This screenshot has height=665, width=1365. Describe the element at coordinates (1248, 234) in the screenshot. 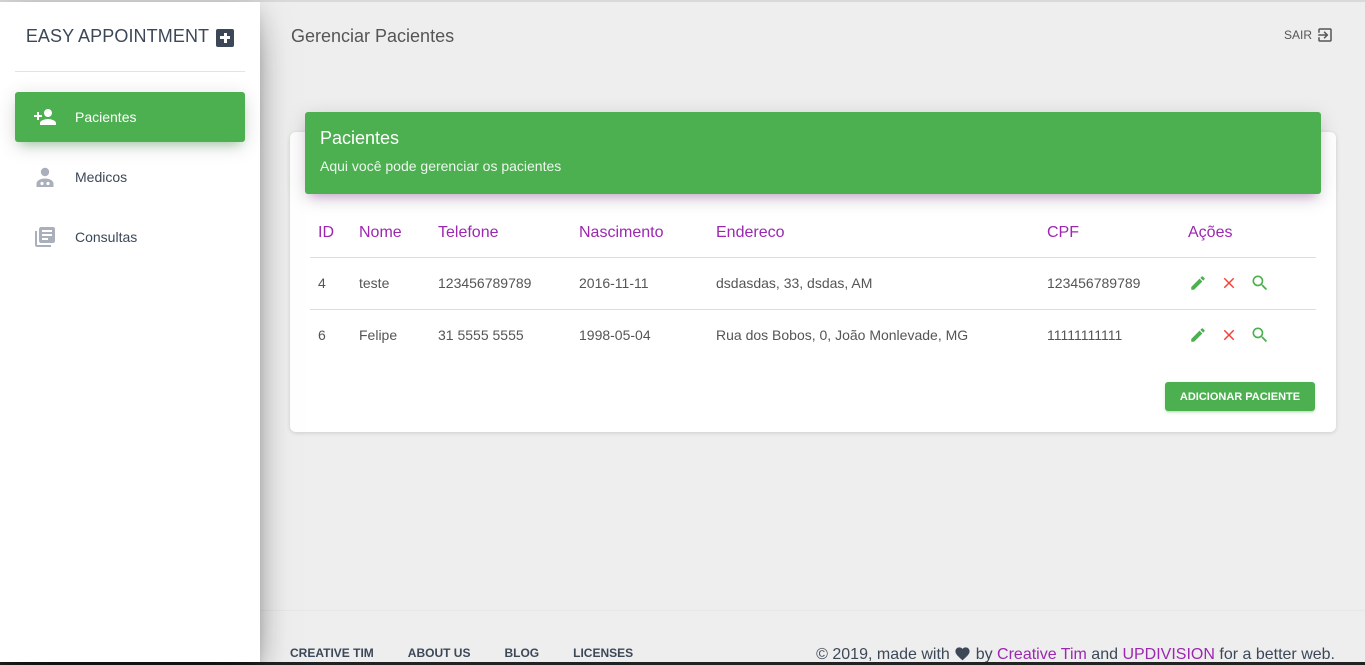

I see `column-header-acoes: Ações` at that location.